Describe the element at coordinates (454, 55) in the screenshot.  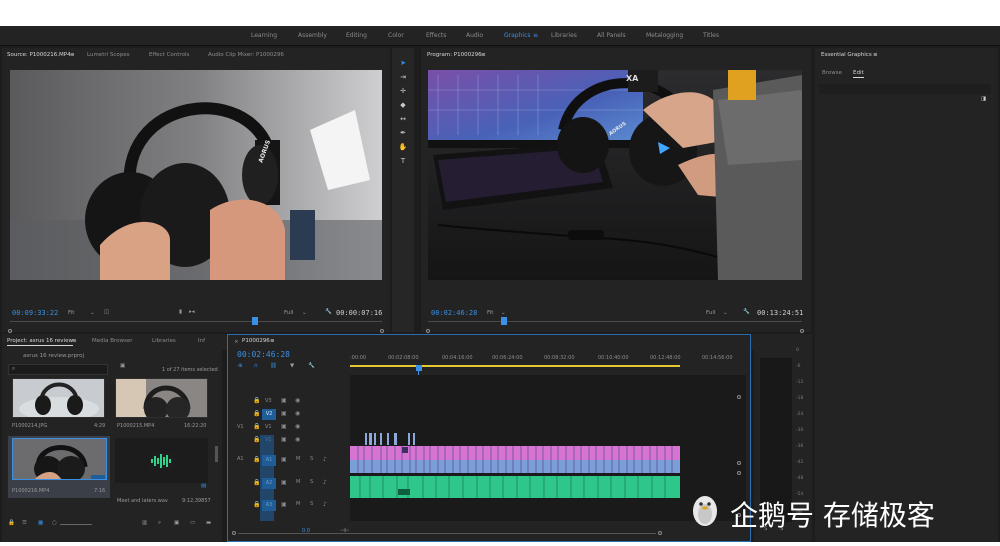
I see `tab-program: Program: P1000296` at that location.